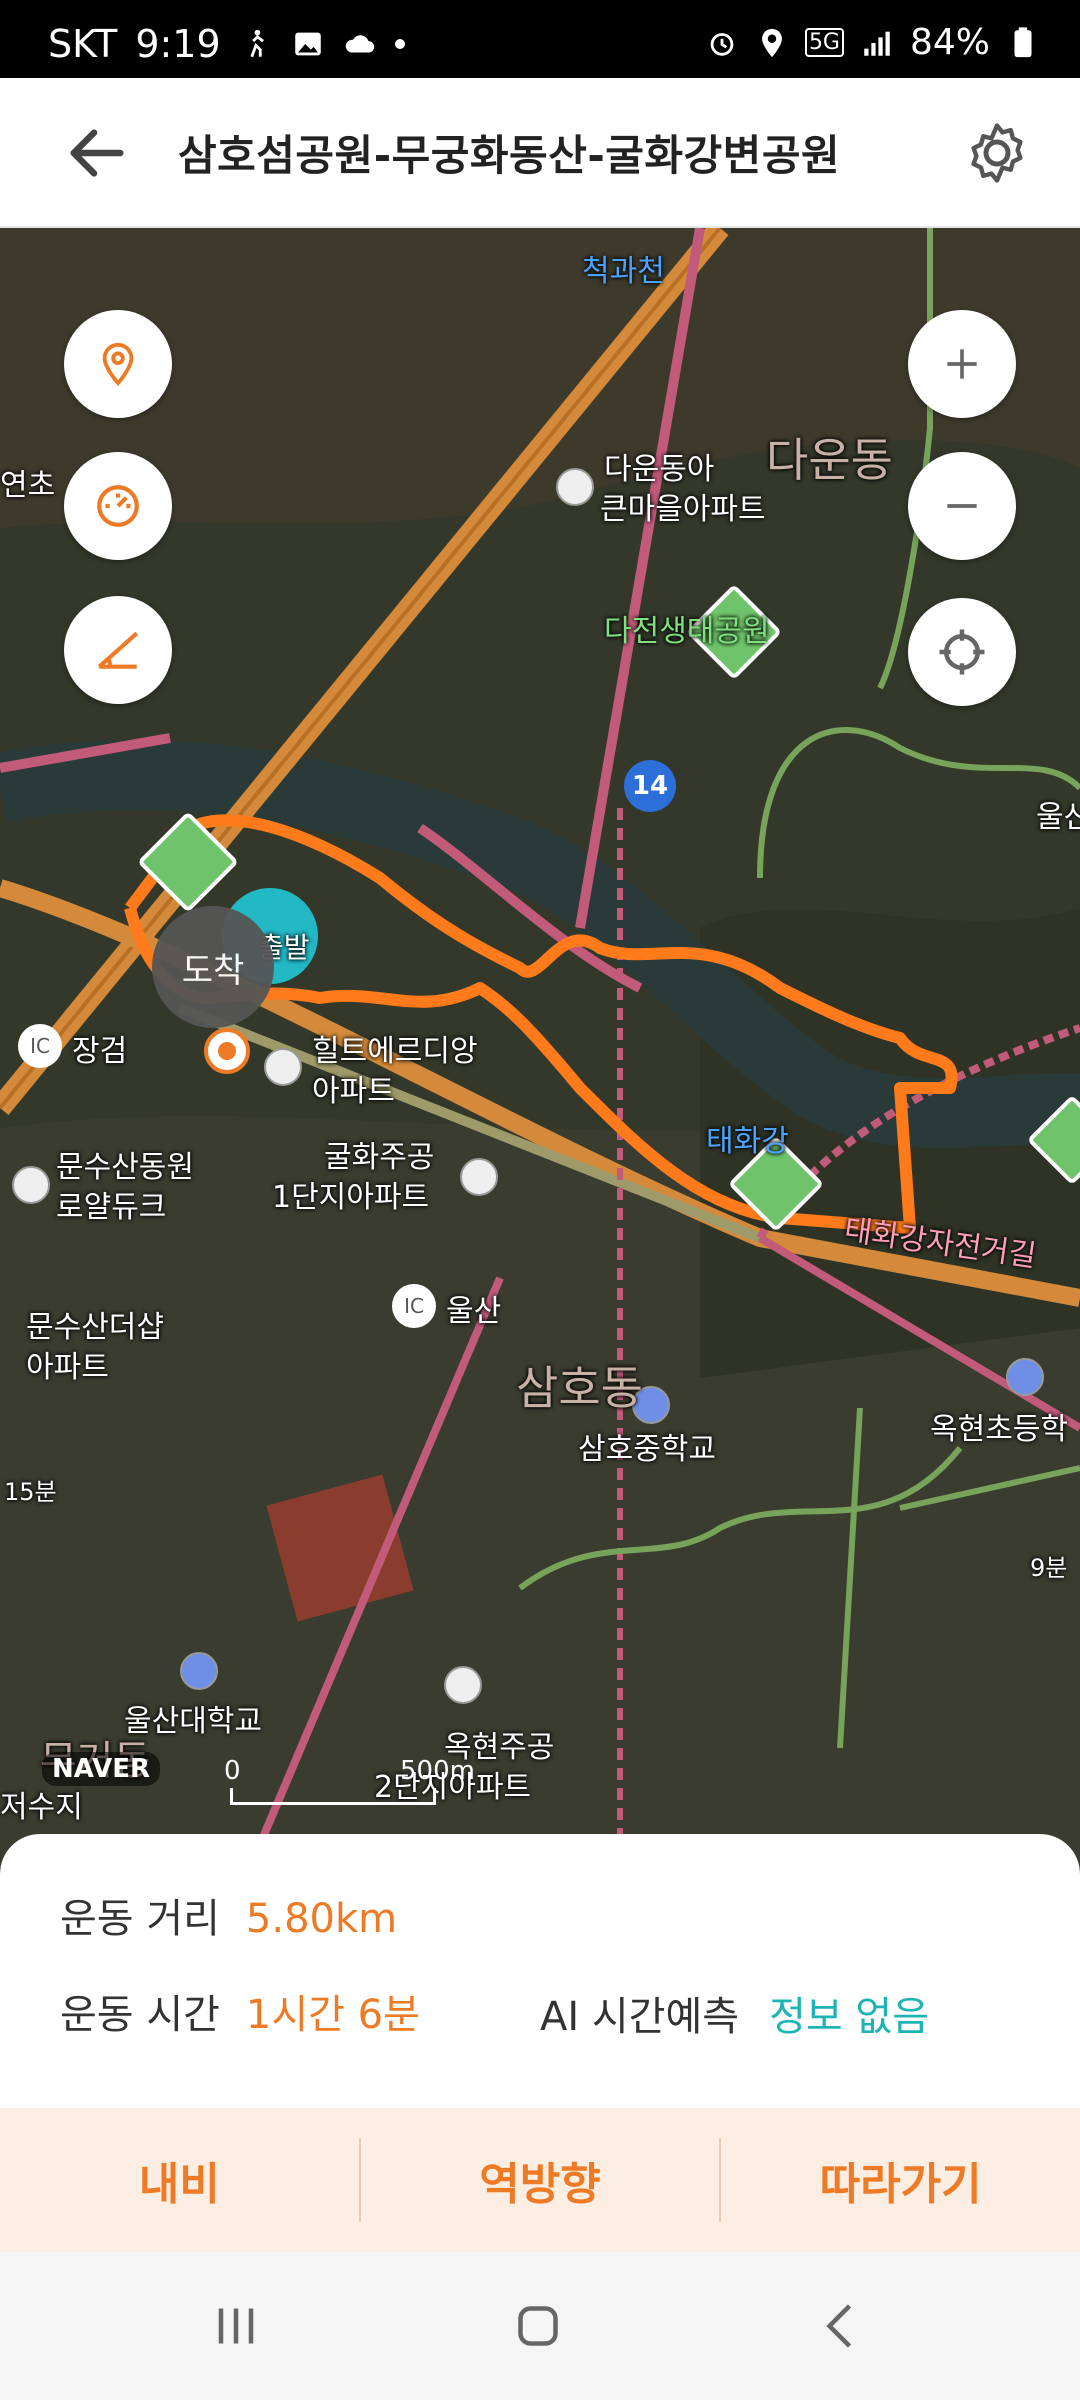  Describe the element at coordinates (213, 970) in the screenshot. I see `end-marker-label: 도착` at that location.